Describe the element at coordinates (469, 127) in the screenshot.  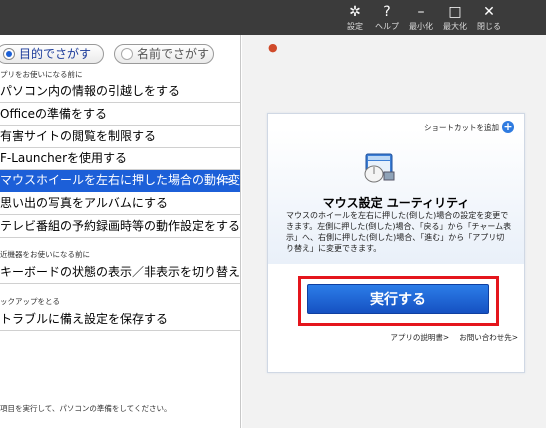
I see `add-shortcut-link: ショートカットを追加 +` at that location.